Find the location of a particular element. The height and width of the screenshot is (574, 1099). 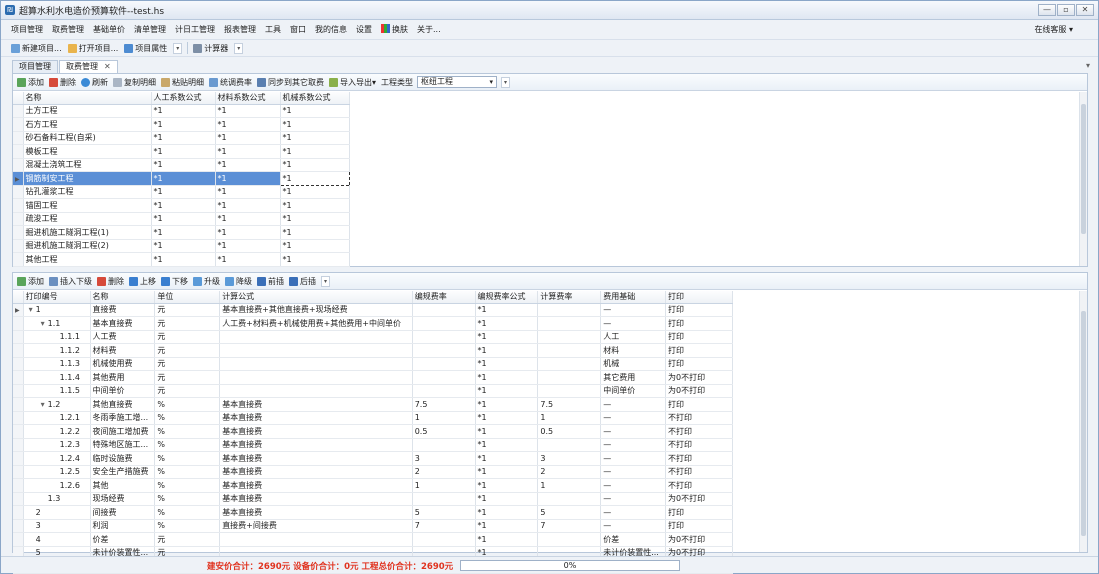

cell-print: 不打印 is located at coordinates (699, 431).